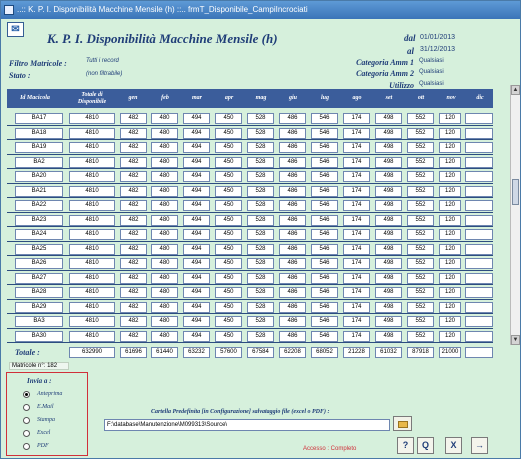 Image resolution: width=521 pixels, height=459 pixels. I want to click on exit-button: →, so click(479, 445).